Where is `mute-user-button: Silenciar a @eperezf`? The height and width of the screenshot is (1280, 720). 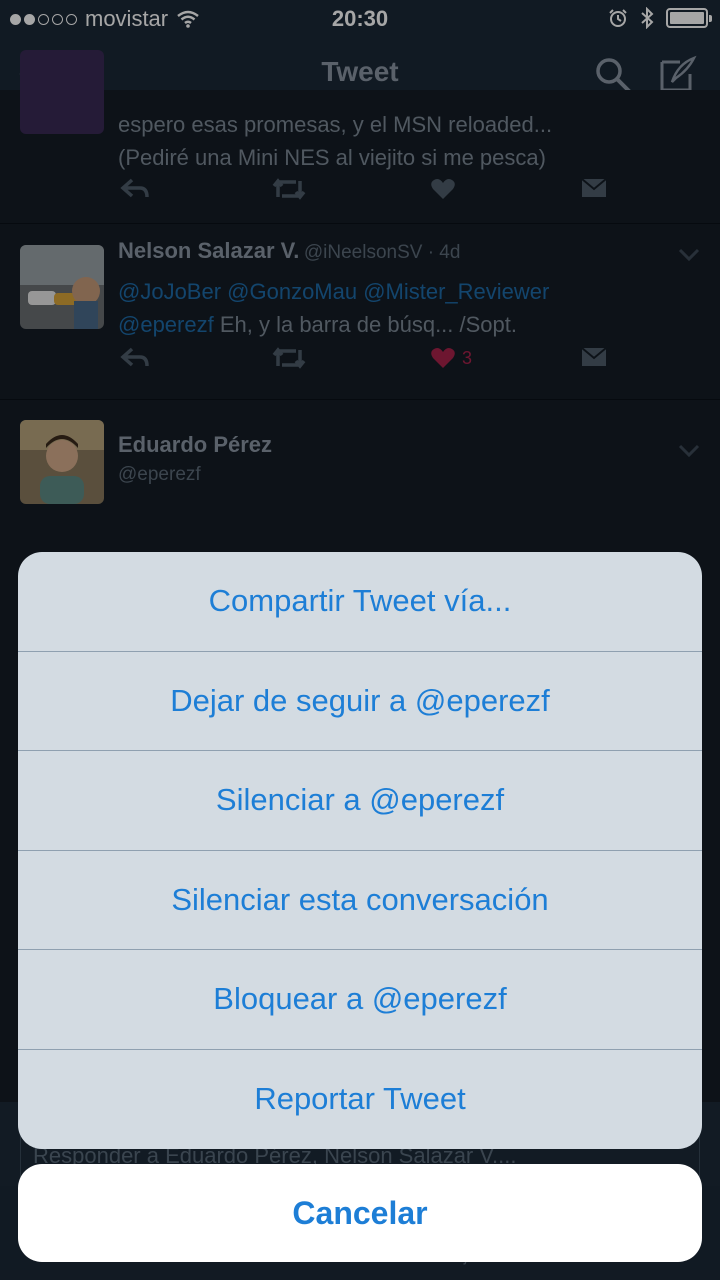
mute-user-button: Silenciar a @eperezf is located at coordinates (360, 801).